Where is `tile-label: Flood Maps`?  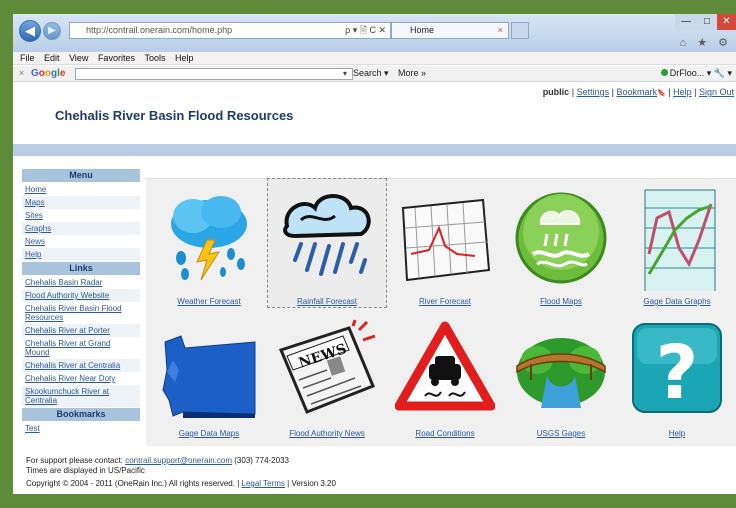
tile-label: Flood Maps is located at coordinates (561, 301).